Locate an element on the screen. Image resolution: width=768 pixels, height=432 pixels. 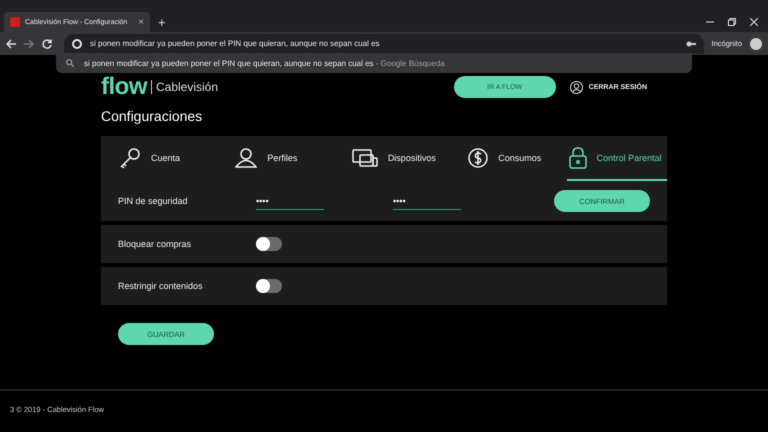
tab-close-button: × is located at coordinates (141, 22).